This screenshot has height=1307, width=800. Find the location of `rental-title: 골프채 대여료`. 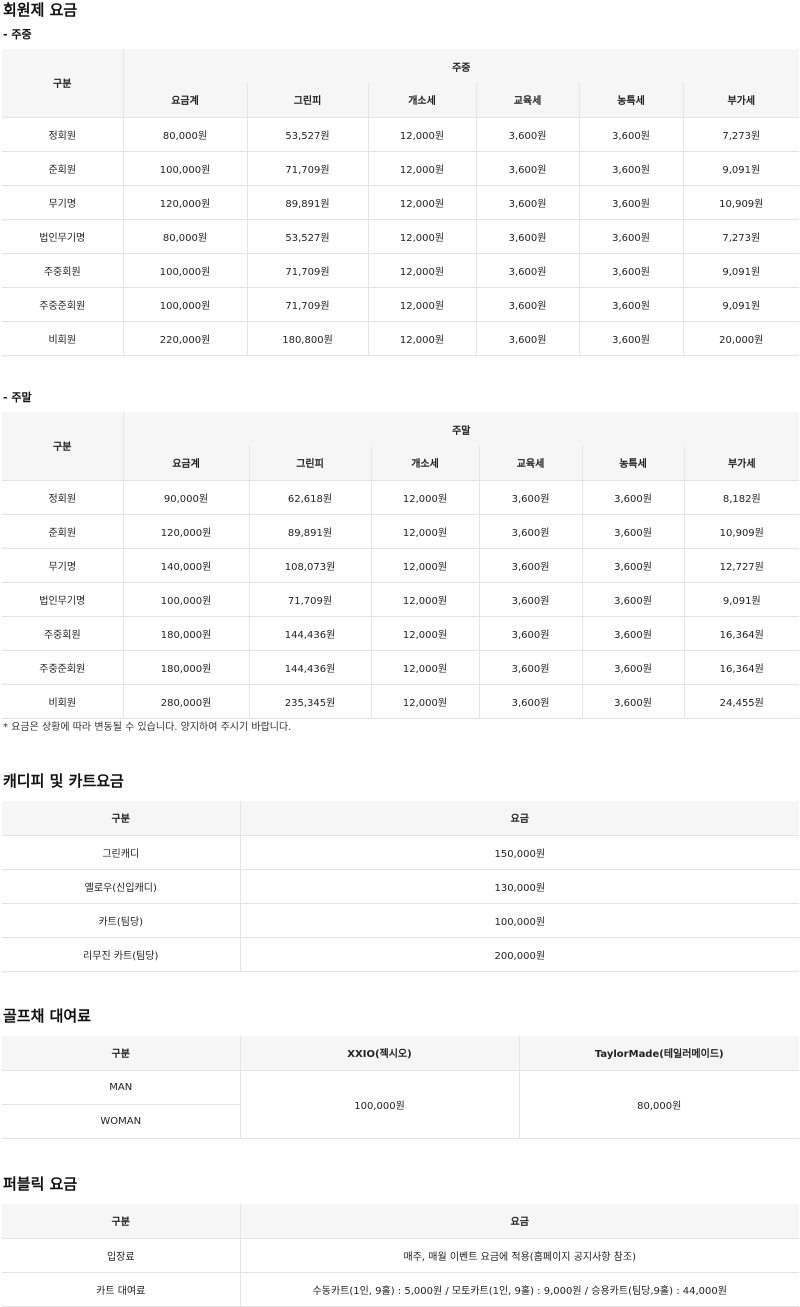

rental-title: 골프채 대여료 is located at coordinates (47, 1016).